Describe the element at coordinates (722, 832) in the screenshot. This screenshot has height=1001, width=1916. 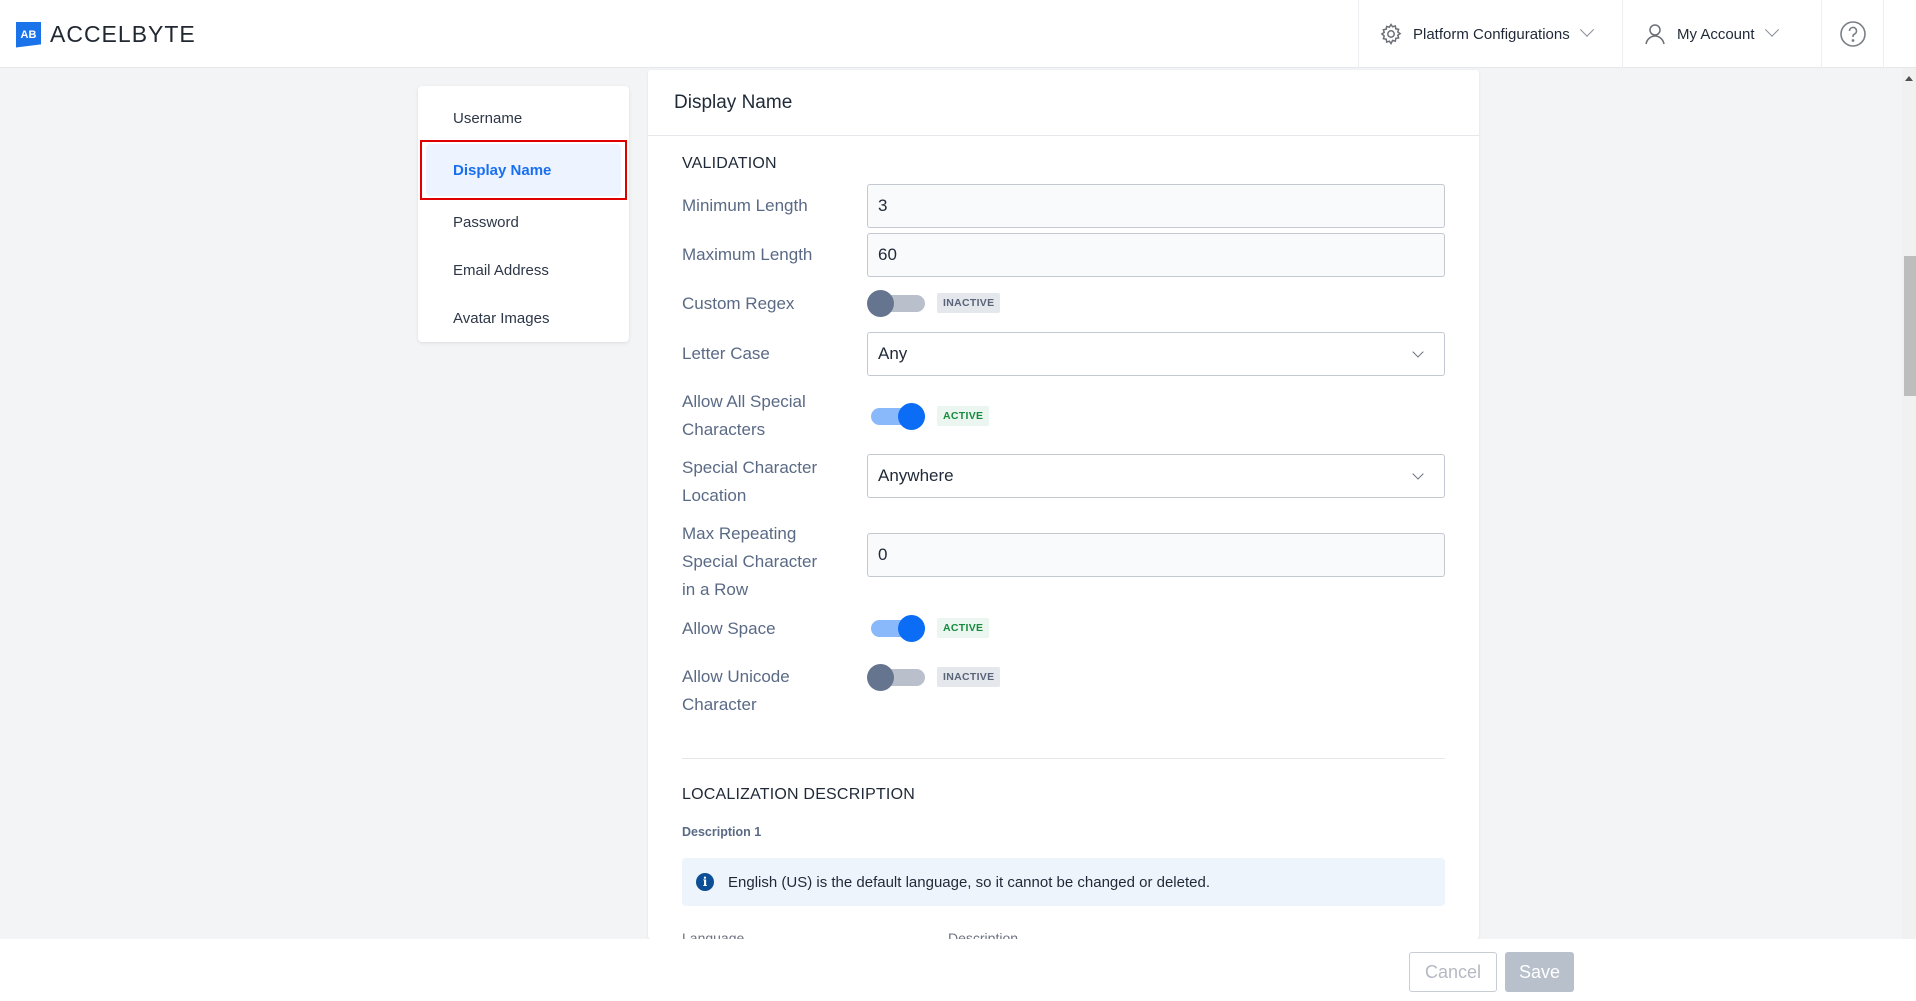
I see `description-1-label: Description 1` at that location.